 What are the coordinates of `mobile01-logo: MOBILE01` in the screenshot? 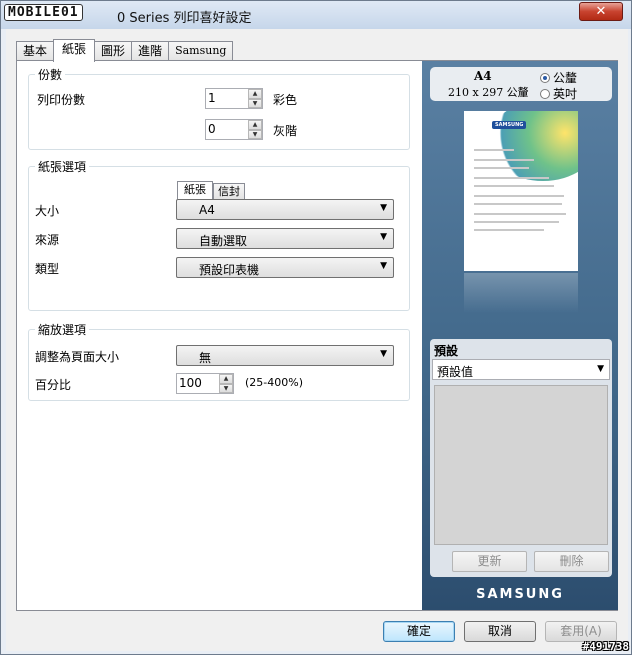 It's located at (43, 12).